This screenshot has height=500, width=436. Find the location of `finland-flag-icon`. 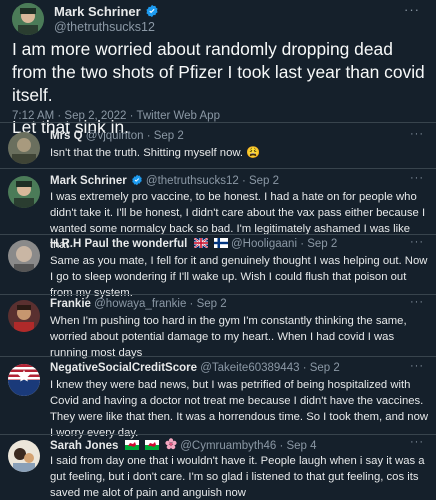

finland-flag-icon is located at coordinates (220, 244).